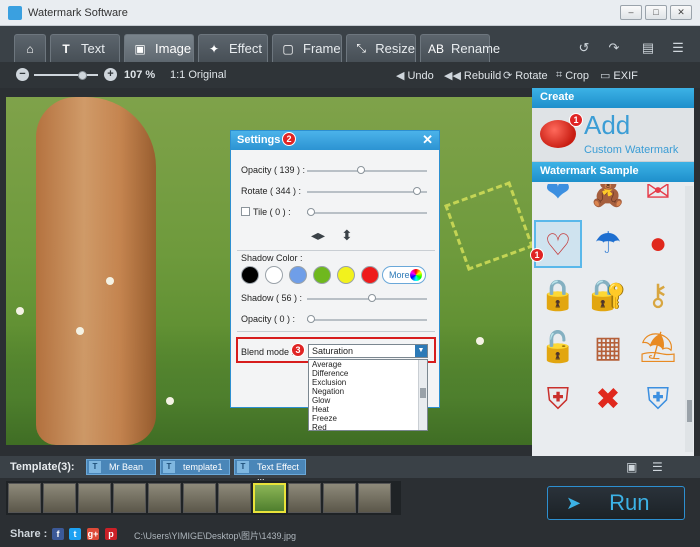 Image resolution: width=700 pixels, height=547 pixels. What do you see at coordinates (460, 48) in the screenshot?
I see `tab-rename: AB Rename` at bounding box center [460, 48].